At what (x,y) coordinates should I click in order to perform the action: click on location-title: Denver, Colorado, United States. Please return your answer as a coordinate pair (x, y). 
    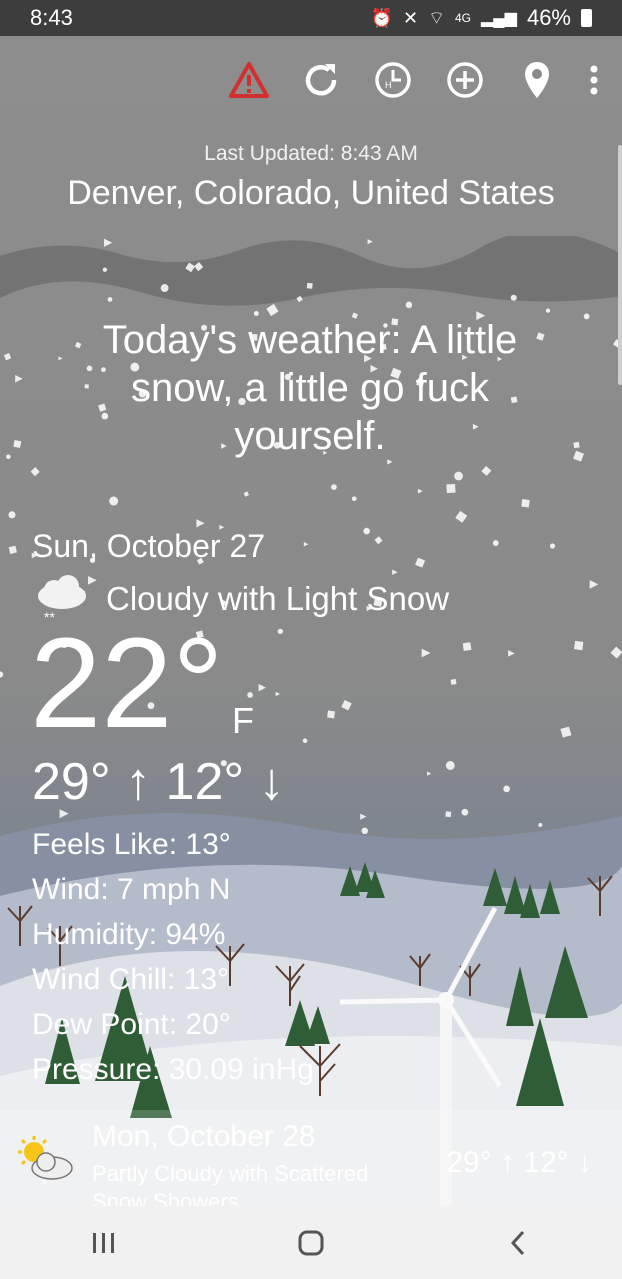
    Looking at the image, I should click on (311, 193).